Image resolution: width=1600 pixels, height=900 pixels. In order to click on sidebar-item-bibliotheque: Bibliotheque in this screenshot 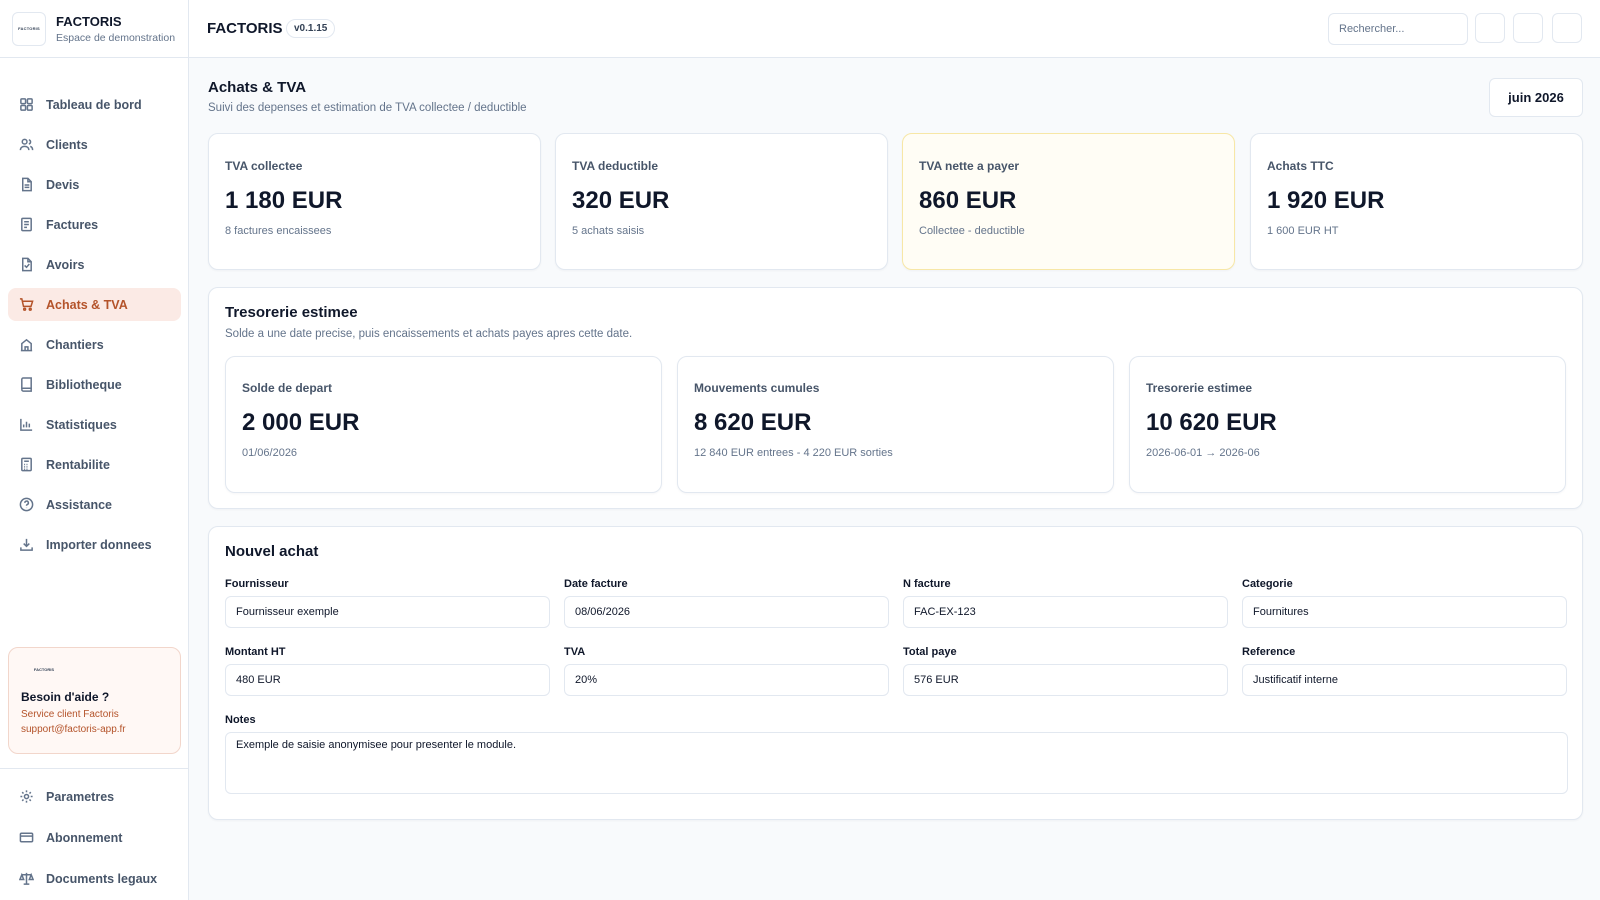, I will do `click(94, 384)`.